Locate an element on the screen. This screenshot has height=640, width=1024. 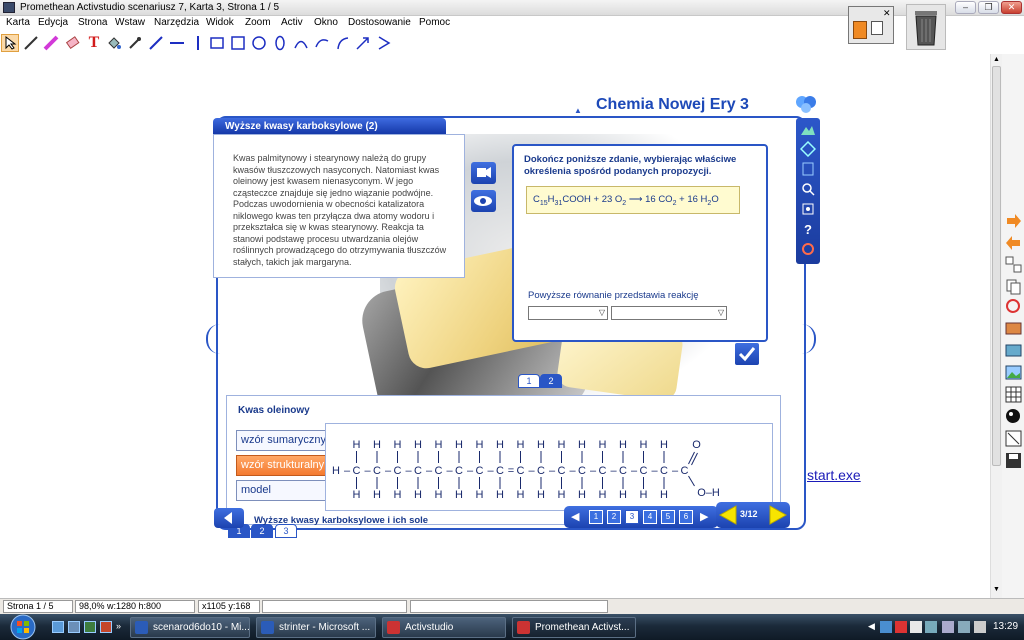
prev-lesson-icon is located at coordinates (728, 516).